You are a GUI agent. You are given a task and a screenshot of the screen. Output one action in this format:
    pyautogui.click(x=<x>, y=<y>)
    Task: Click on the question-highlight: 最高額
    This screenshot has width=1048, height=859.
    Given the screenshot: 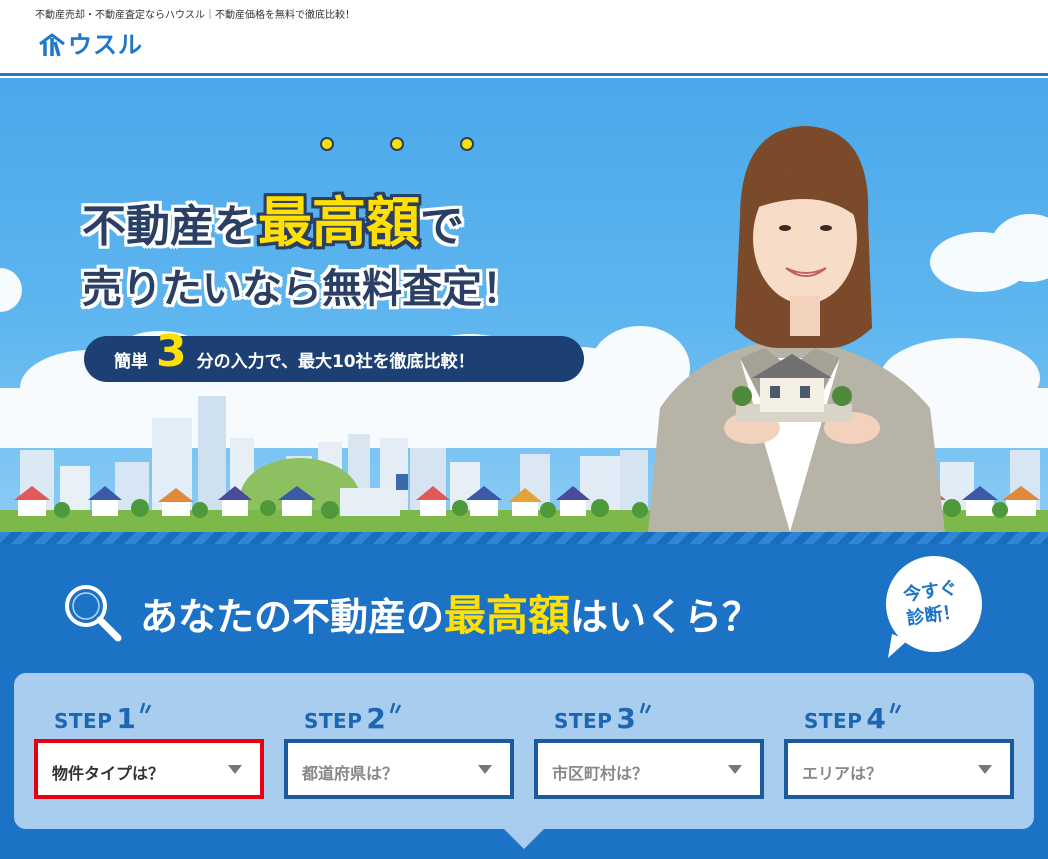 What is the action you would take?
    pyautogui.click(x=507, y=615)
    